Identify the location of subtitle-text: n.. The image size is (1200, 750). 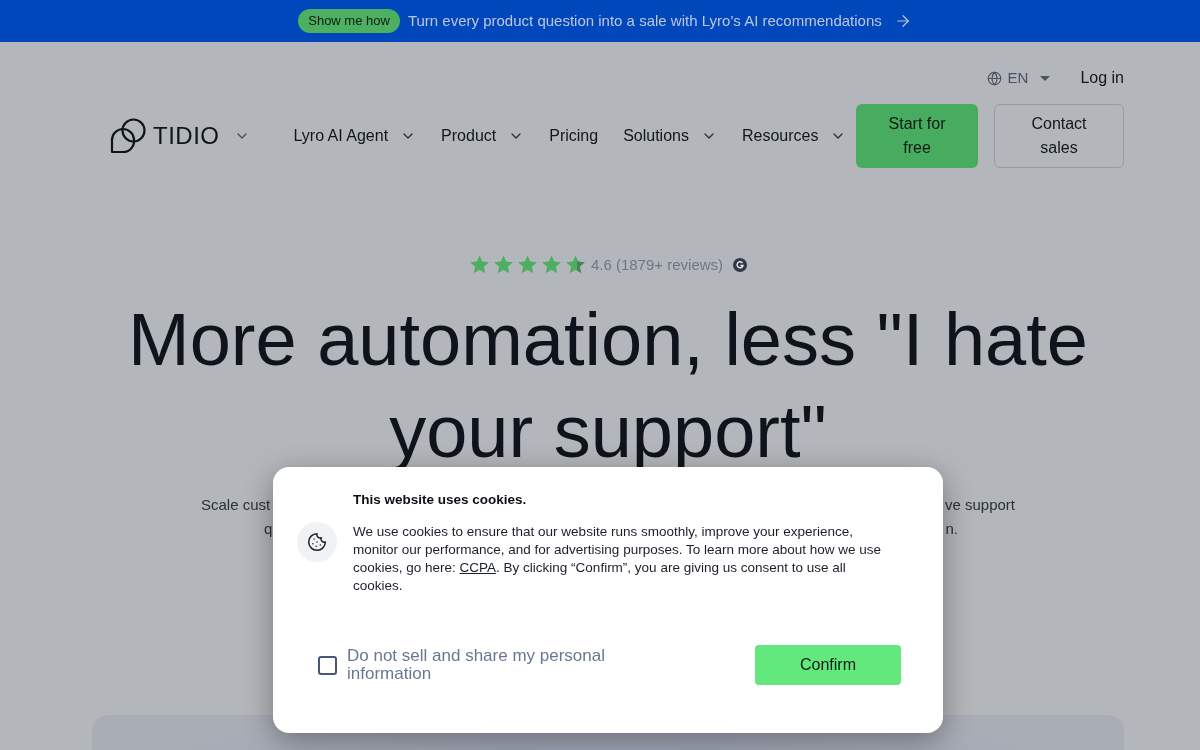
(951, 528).